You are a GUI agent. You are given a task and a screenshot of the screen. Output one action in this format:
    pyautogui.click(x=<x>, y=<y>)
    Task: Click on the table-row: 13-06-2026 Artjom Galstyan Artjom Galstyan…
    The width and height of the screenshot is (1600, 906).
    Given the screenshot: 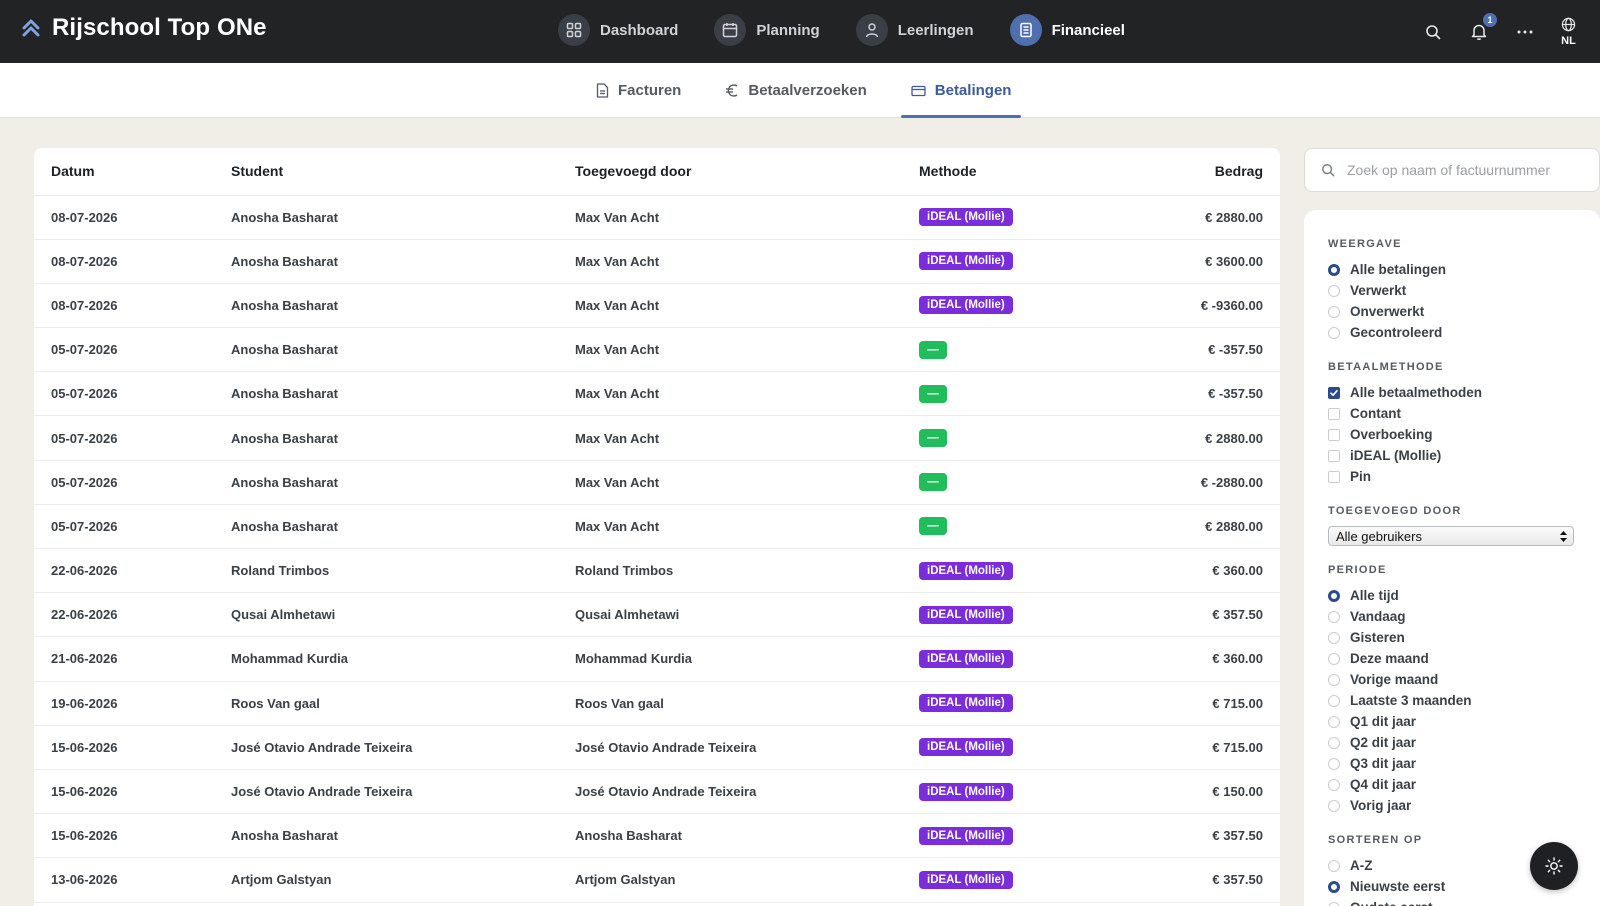 What is the action you would take?
    pyautogui.click(x=657, y=880)
    